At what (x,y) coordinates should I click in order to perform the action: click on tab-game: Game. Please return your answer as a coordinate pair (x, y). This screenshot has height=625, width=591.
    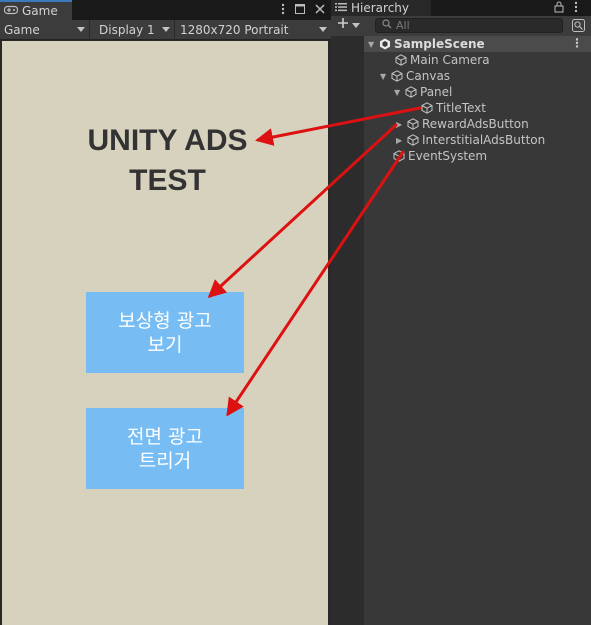
    Looking at the image, I should click on (36, 10).